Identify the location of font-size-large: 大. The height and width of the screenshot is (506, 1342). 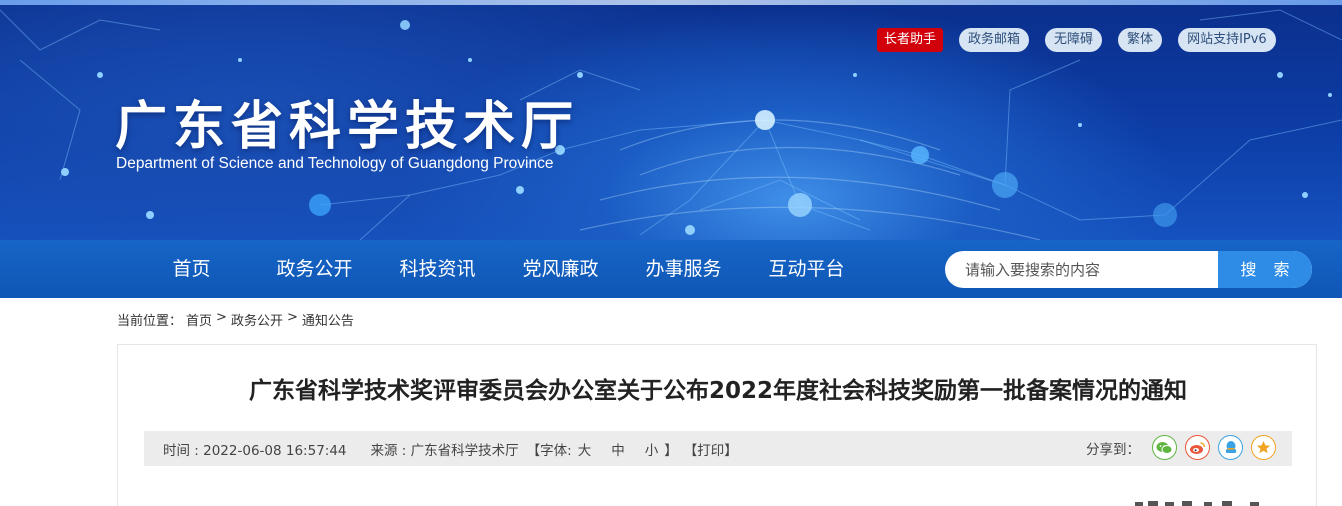
(585, 449).